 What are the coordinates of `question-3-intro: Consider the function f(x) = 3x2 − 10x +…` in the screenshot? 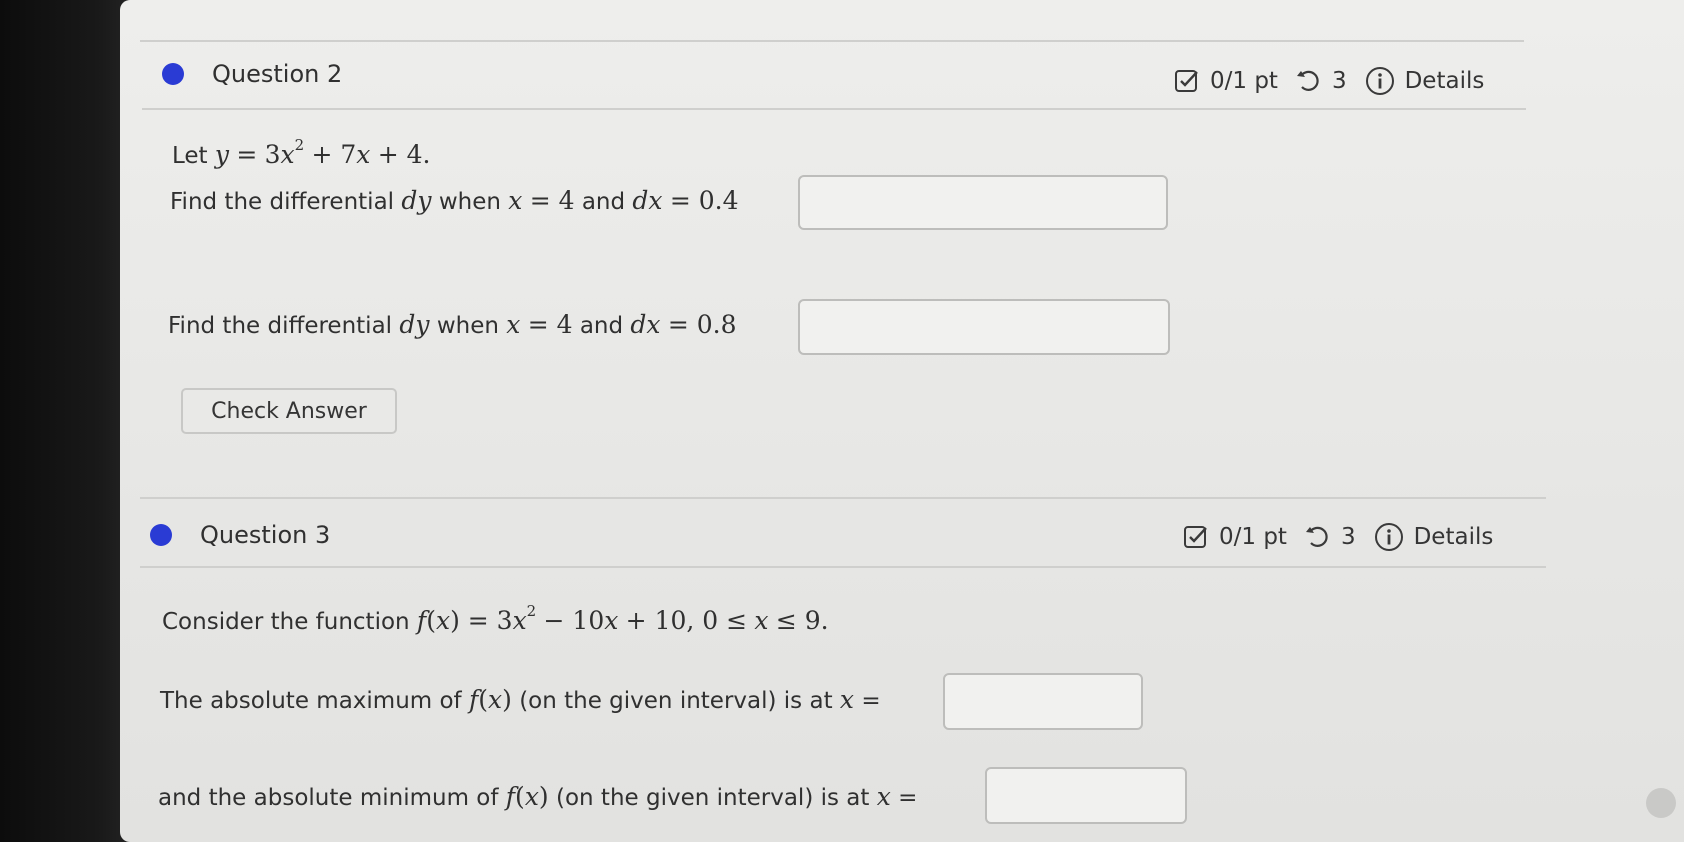 It's located at (495, 618).